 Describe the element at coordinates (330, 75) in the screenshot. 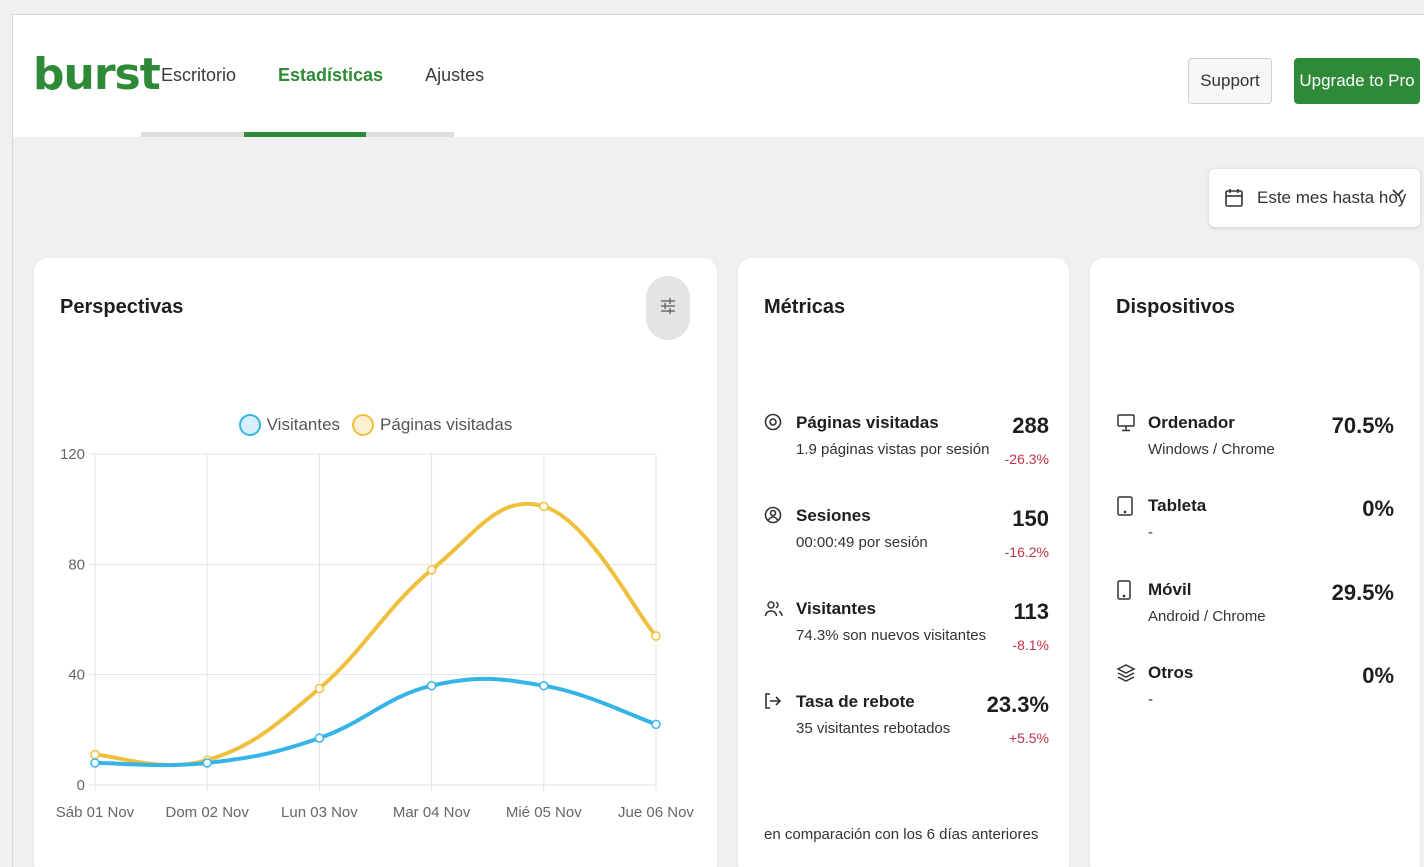

I see `nav-tab-estadisticas: Estadísticas` at that location.